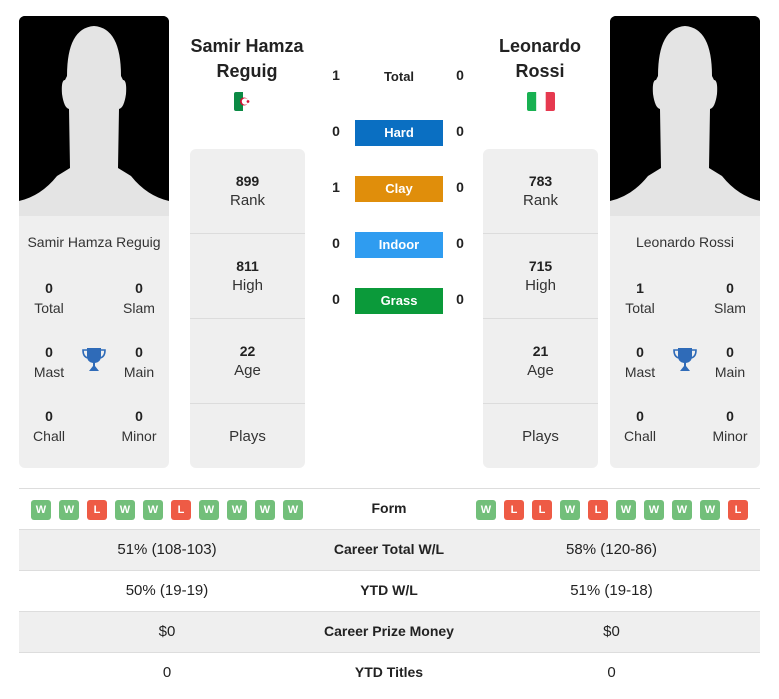  I want to click on italy-flag-icon, so click(541, 101).